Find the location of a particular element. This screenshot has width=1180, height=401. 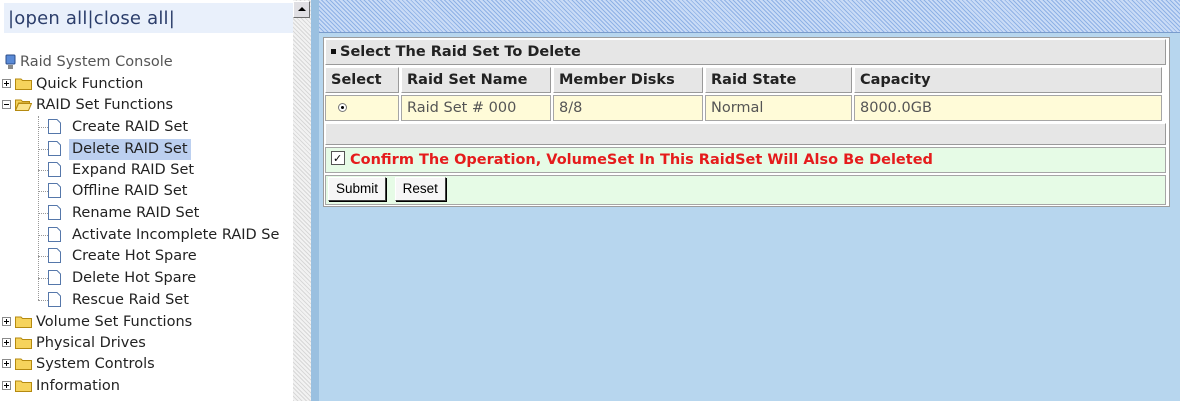

tree-item-information: Information is located at coordinates (145, 386).